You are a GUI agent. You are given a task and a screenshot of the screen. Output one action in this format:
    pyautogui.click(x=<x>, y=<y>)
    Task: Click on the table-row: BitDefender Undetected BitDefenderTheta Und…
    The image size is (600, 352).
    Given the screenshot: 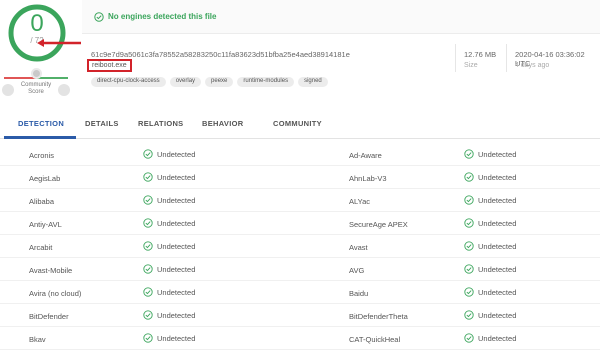 What is the action you would take?
    pyautogui.click(x=300, y=315)
    